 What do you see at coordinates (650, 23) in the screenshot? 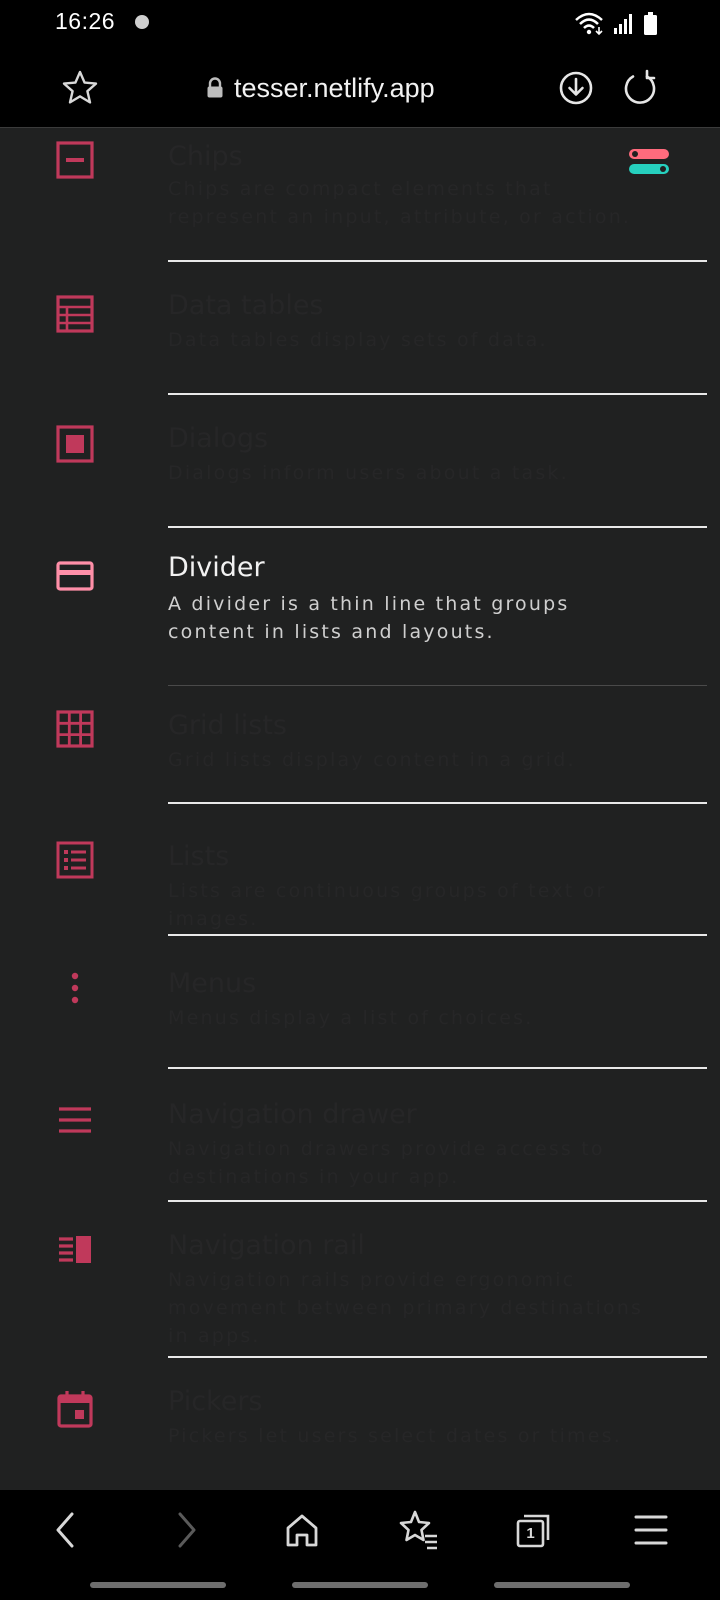
I see `battery-icon` at bounding box center [650, 23].